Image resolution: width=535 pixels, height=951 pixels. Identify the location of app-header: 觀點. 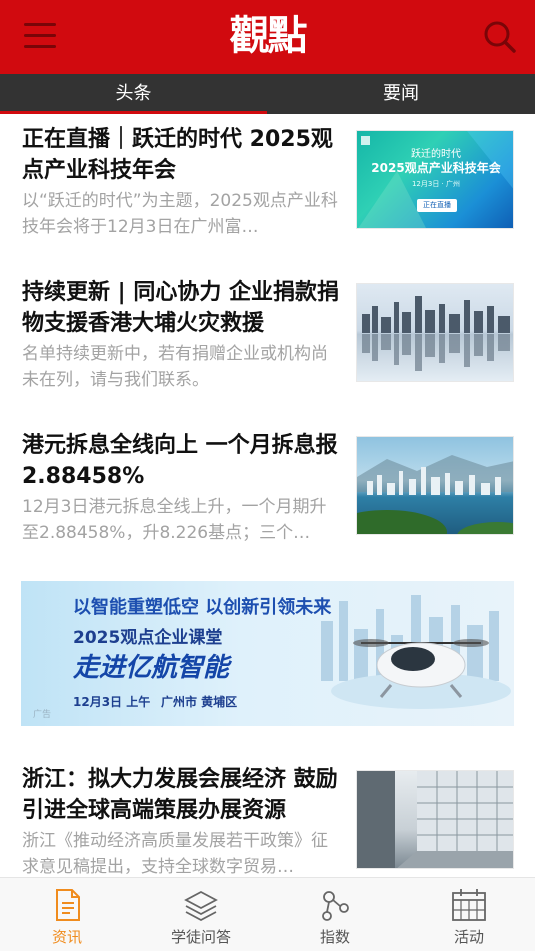
(267, 37).